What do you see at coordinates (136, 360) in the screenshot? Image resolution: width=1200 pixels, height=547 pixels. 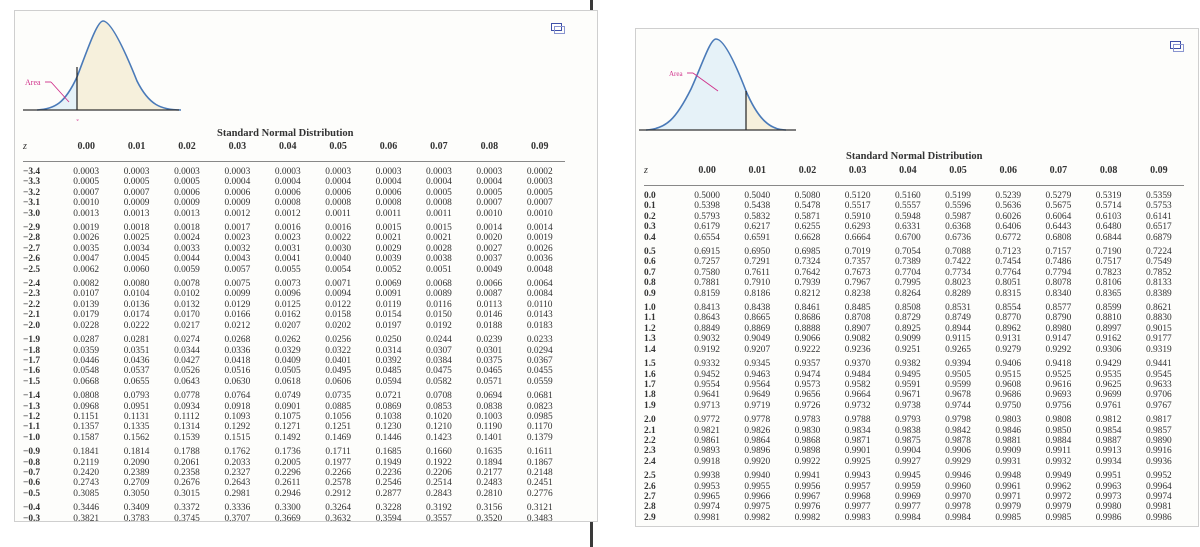 I see `probability-cell: 0.0436` at bounding box center [136, 360].